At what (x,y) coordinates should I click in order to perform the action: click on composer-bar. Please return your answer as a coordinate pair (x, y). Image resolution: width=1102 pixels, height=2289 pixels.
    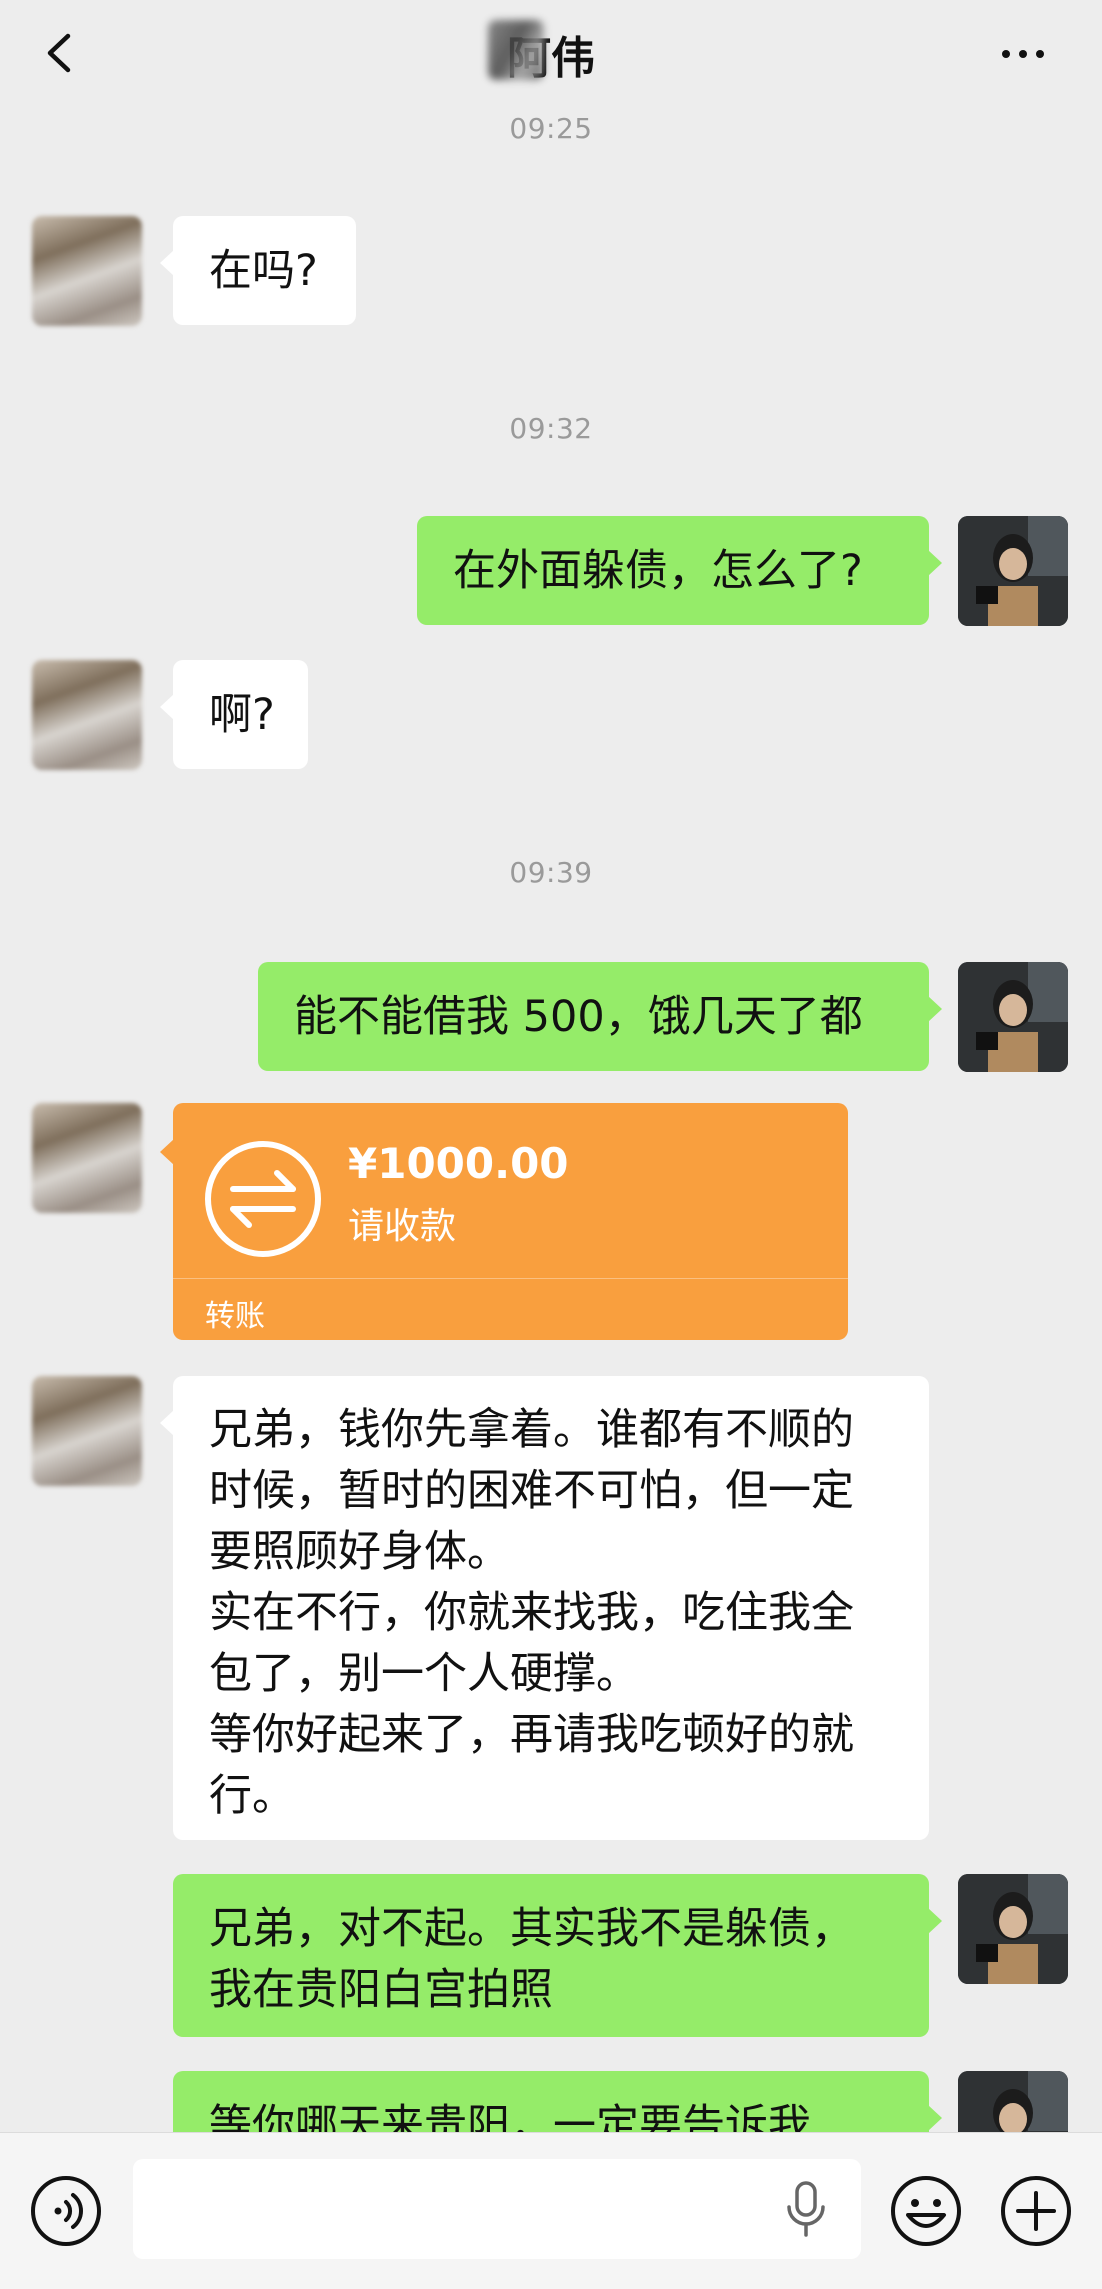
    Looking at the image, I should click on (551, 2210).